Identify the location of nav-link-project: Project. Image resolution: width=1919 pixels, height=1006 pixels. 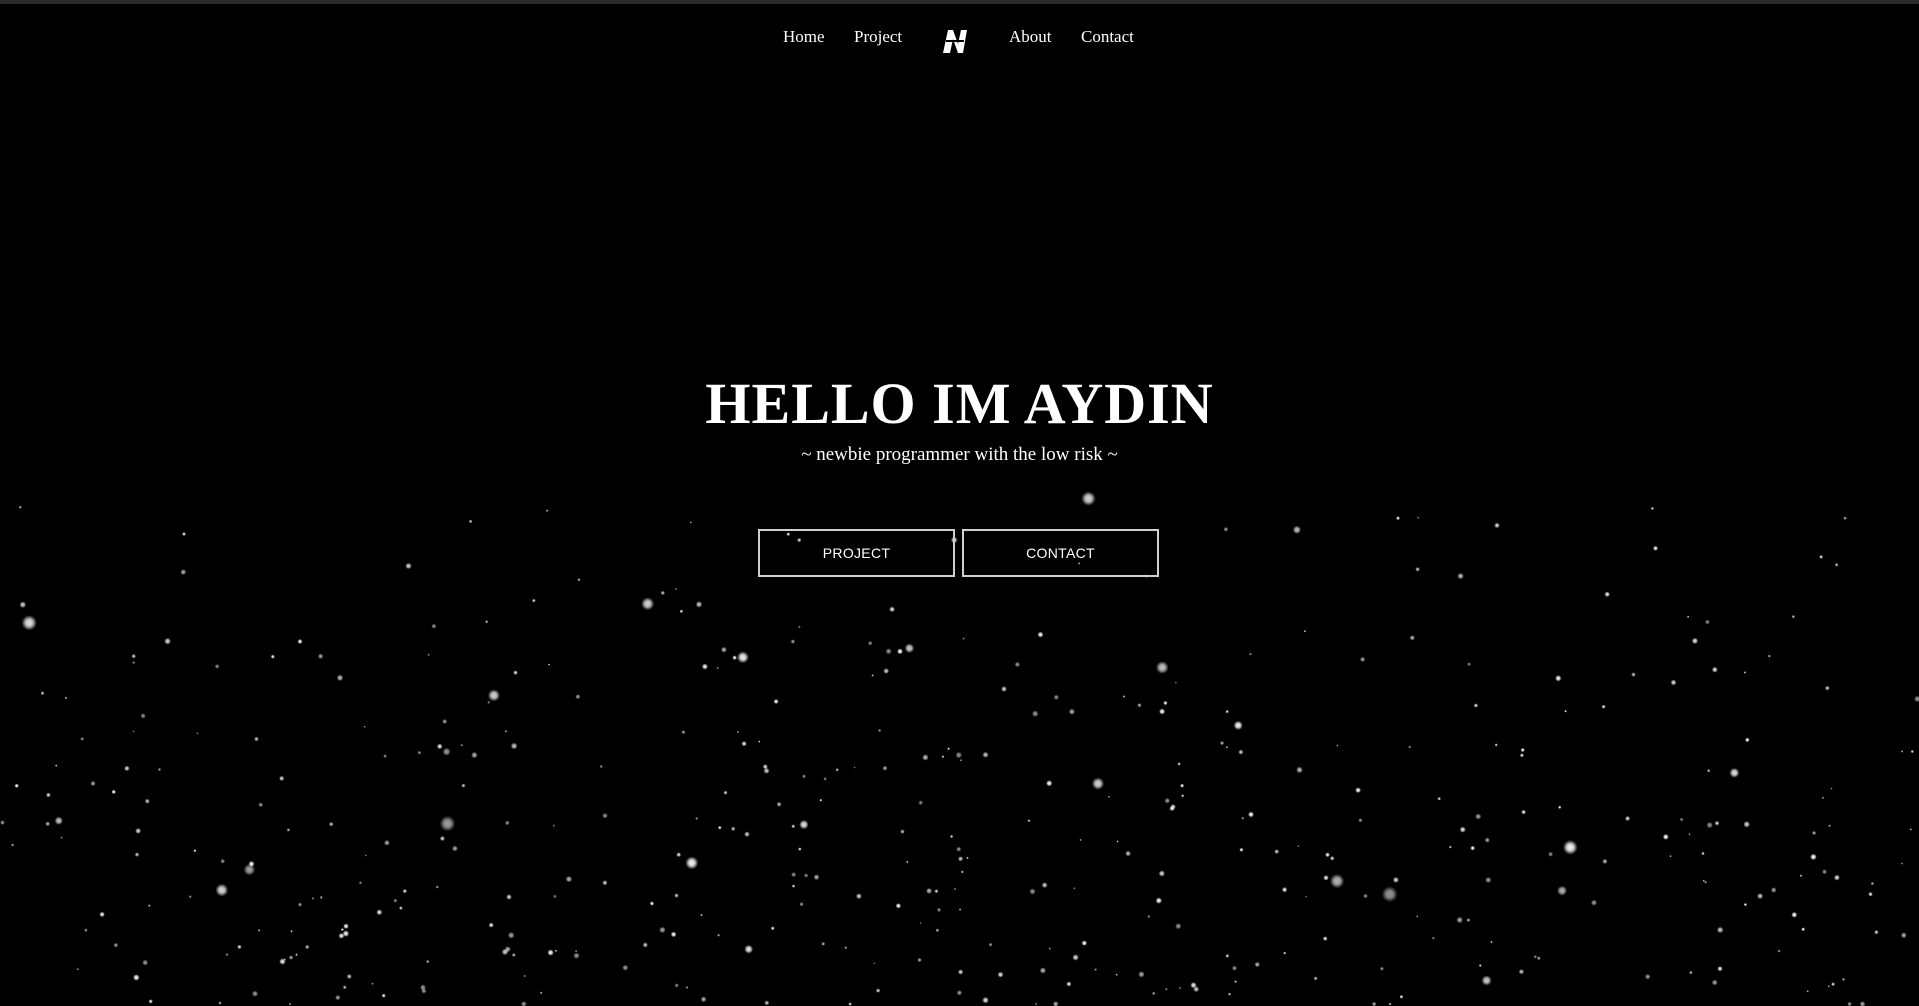
(878, 37).